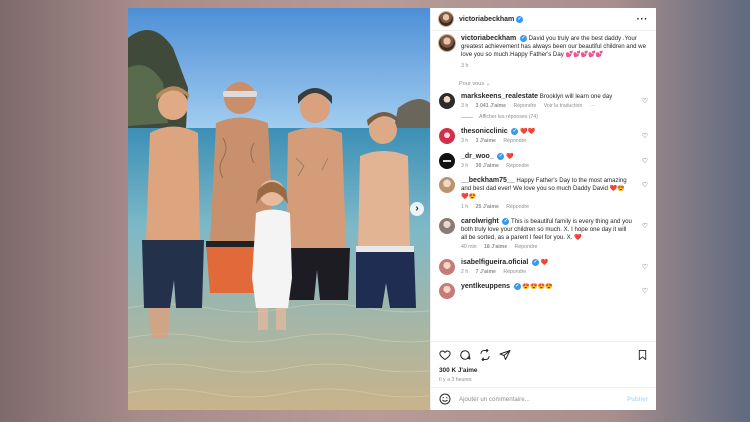  I want to click on posted-time: Il y a 3 heures, so click(455, 380).